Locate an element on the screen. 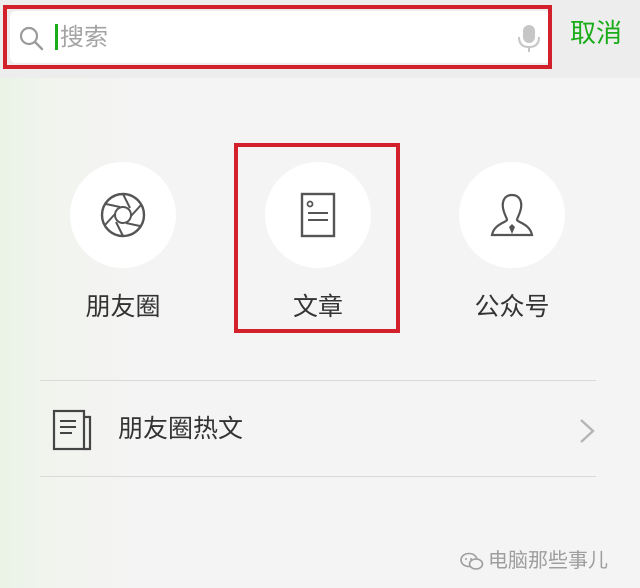 The image size is (640, 588). hot-articles-label: 朋友圈热文 is located at coordinates (181, 428).